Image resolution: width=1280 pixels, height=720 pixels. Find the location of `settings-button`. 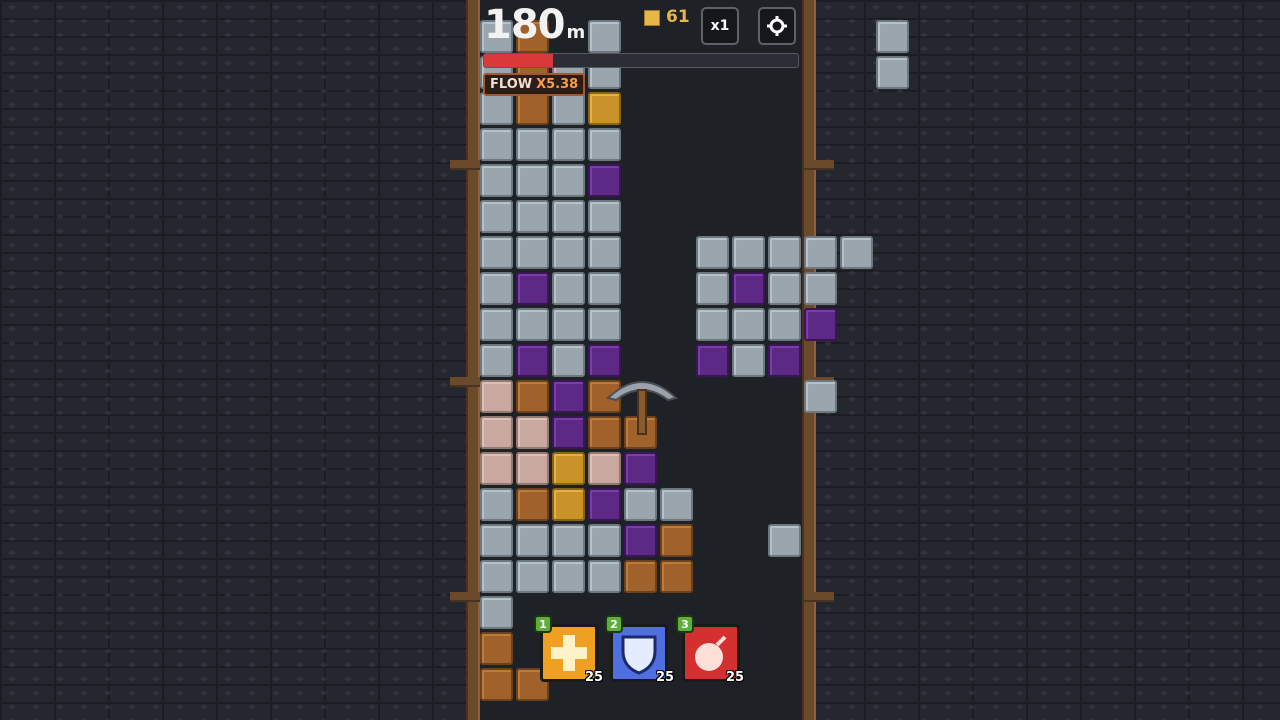

settings-button is located at coordinates (777, 26).